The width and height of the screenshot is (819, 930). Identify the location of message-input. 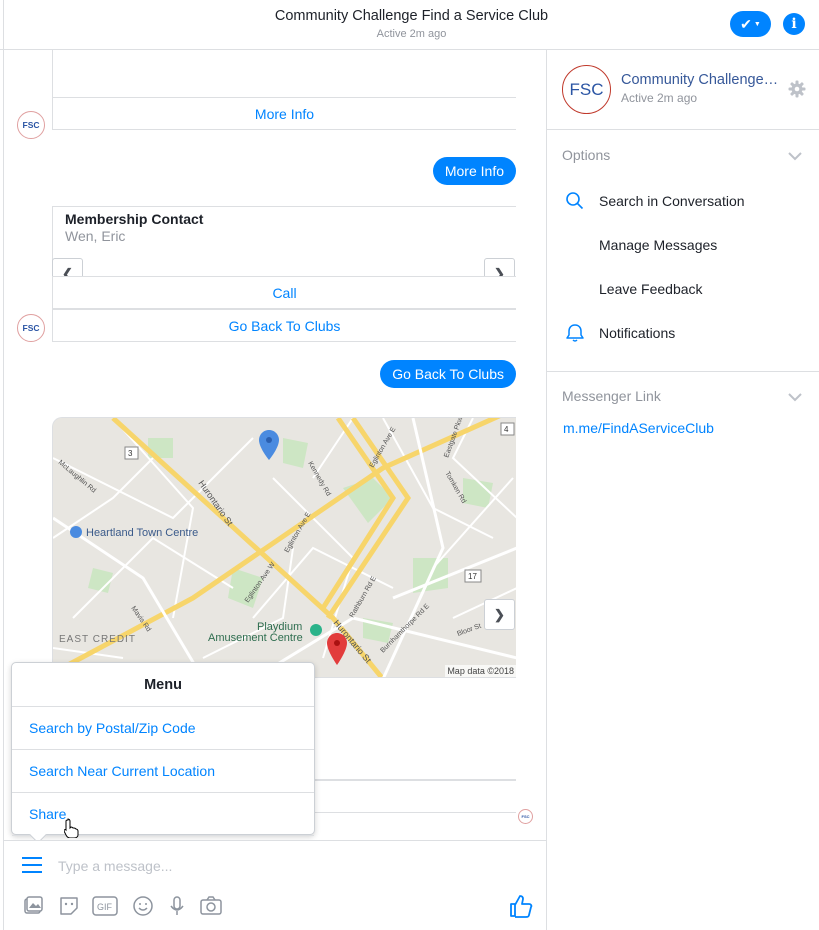
(268, 866).